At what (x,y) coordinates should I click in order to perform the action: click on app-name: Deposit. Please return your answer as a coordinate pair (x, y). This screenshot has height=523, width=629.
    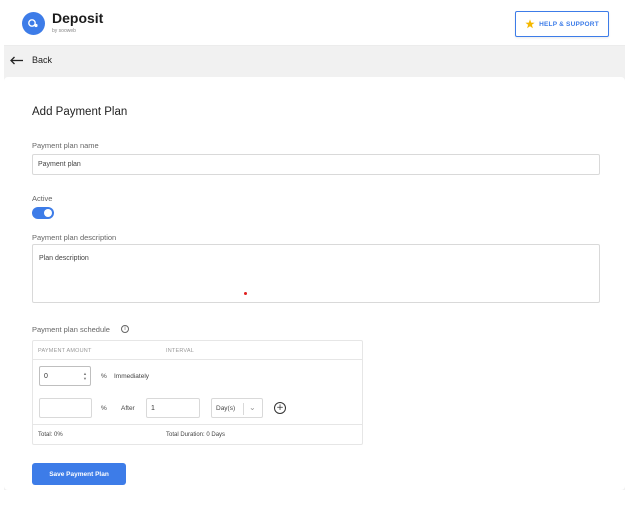
    Looking at the image, I should click on (78, 18).